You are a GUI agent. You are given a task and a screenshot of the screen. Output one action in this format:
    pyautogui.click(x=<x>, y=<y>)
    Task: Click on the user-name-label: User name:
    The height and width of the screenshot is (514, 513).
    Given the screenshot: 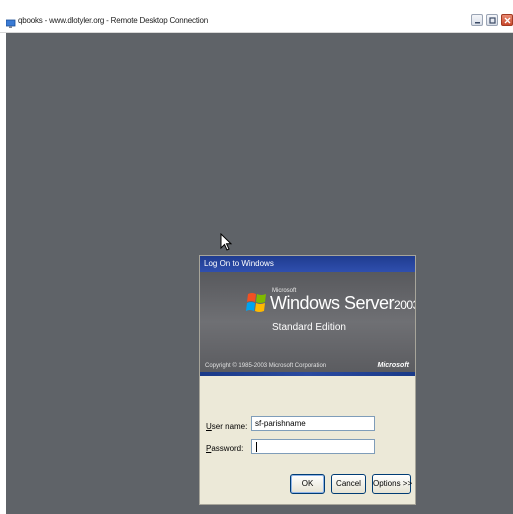 What is the action you would take?
    pyautogui.click(x=226, y=426)
    